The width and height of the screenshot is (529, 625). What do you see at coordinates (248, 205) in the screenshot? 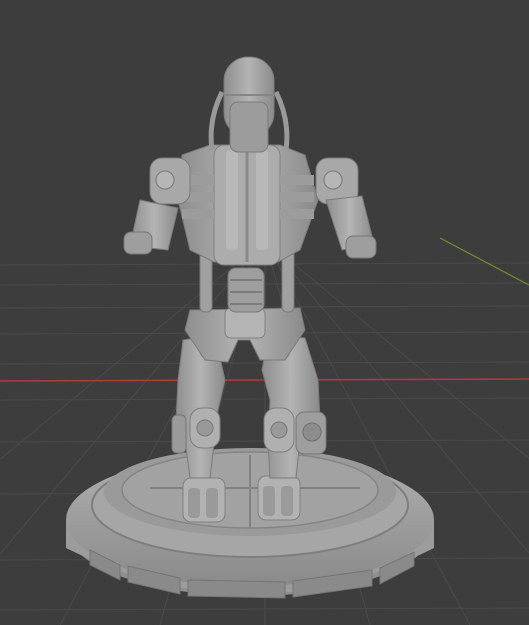
I see `torso` at bounding box center [248, 205].